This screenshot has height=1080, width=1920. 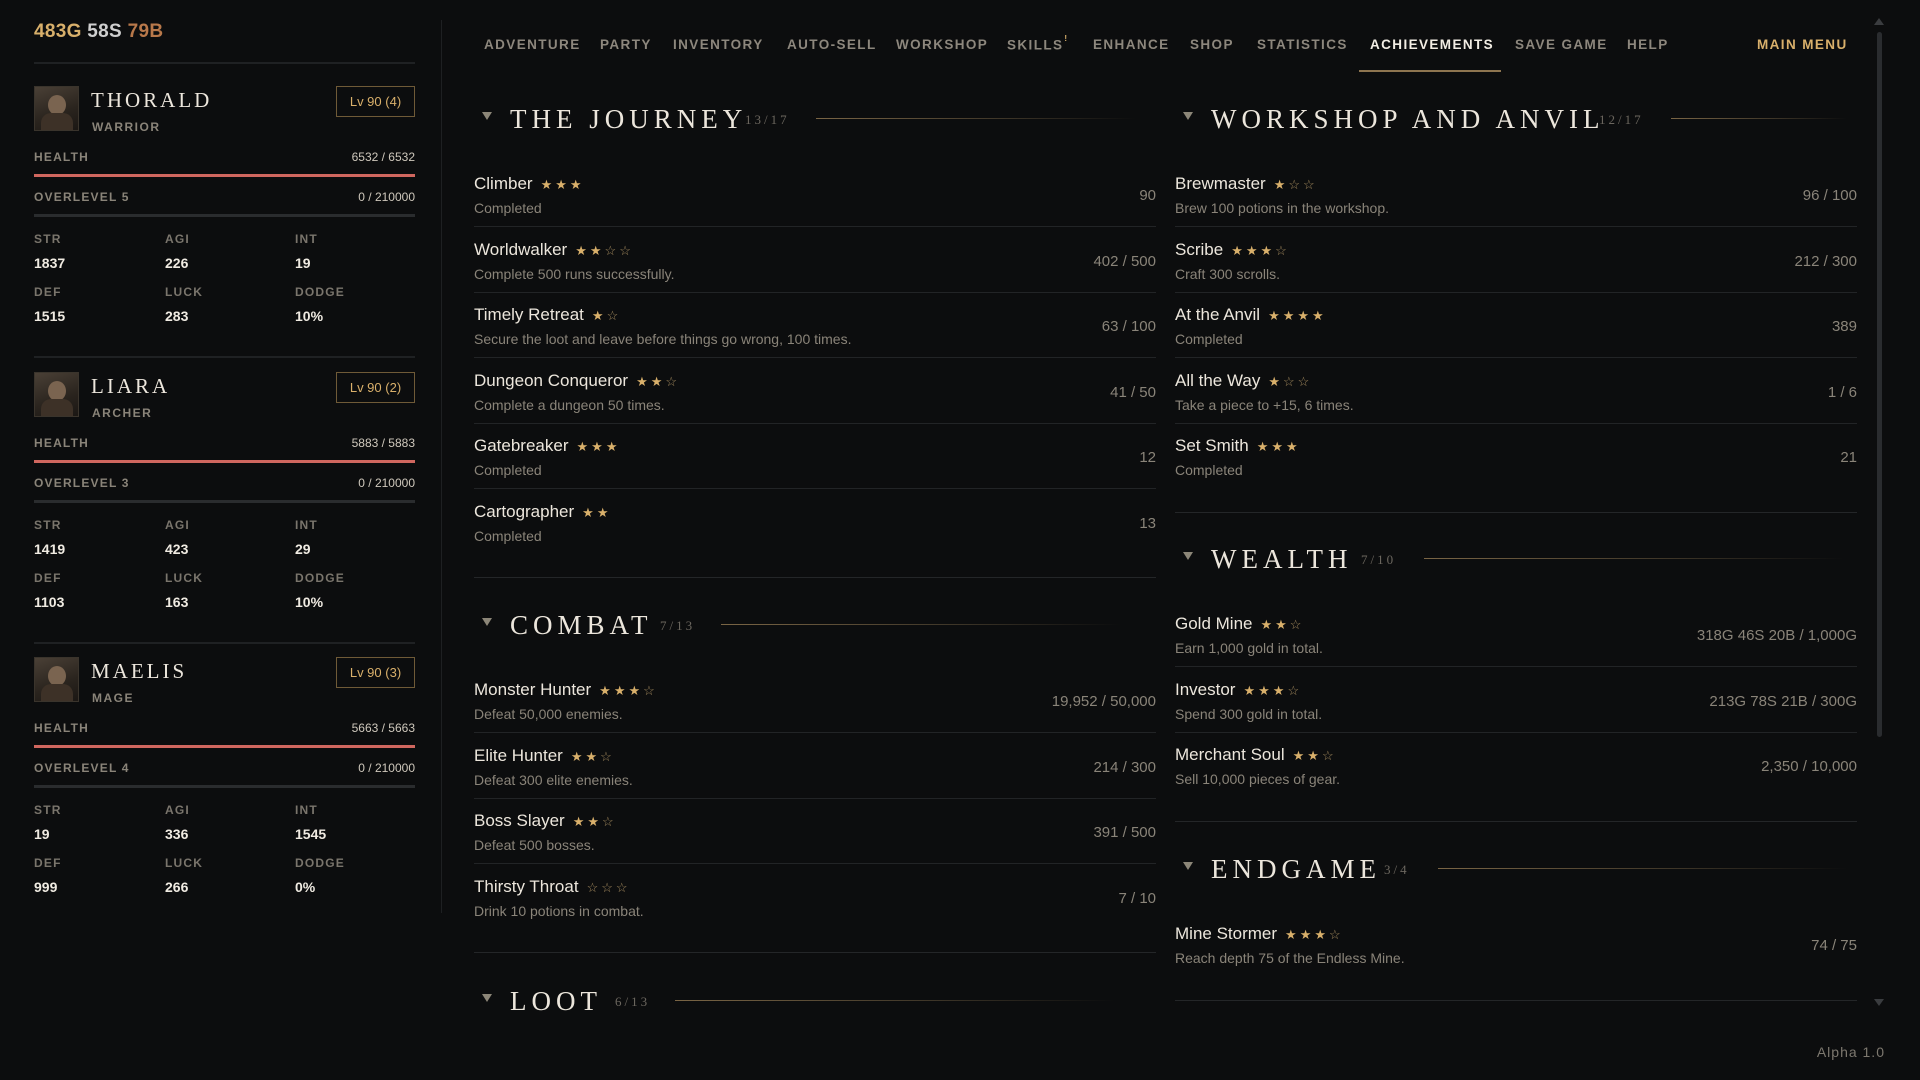 I want to click on section-header-wealth: WEALTH 7/10, so click(x=1516, y=564).